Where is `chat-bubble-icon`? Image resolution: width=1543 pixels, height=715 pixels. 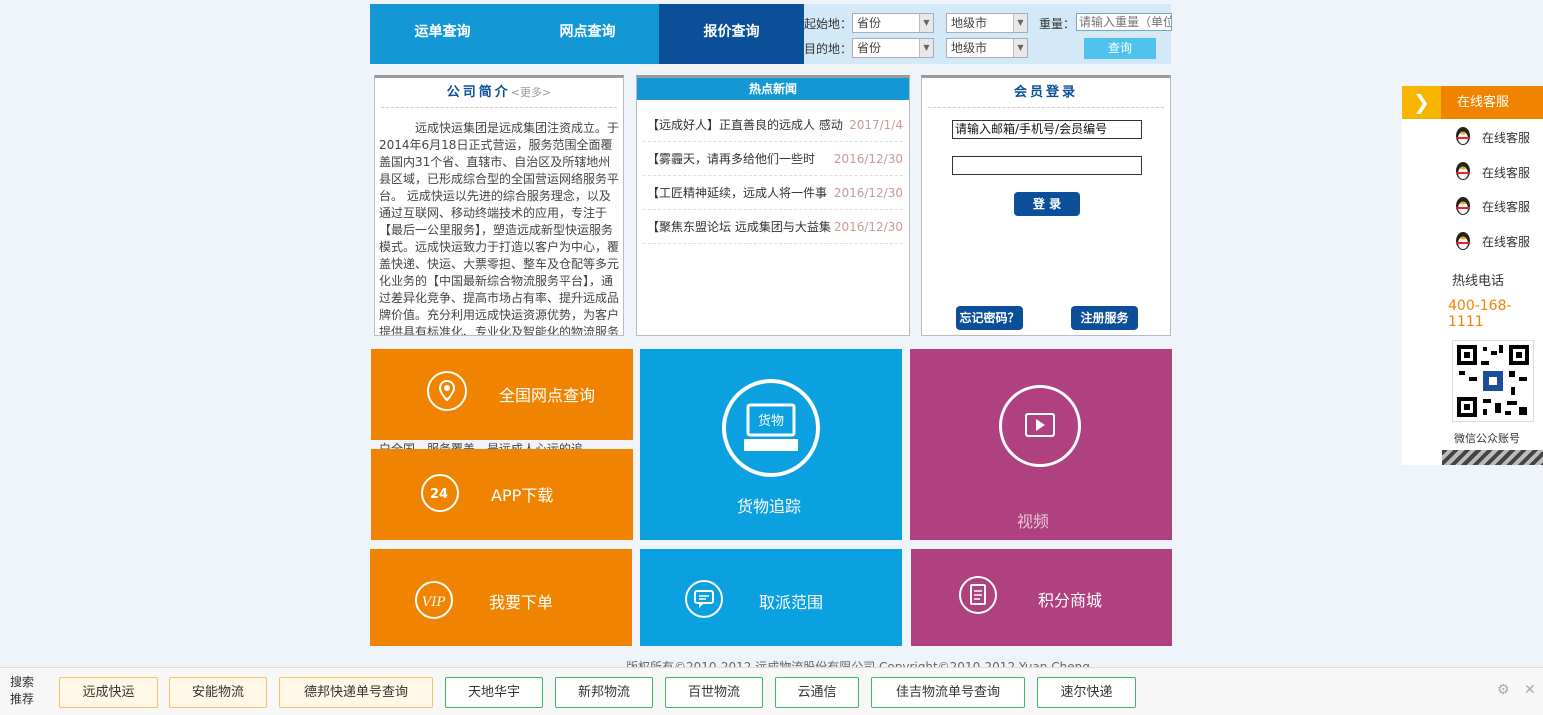
chat-bubble-icon is located at coordinates (704, 599).